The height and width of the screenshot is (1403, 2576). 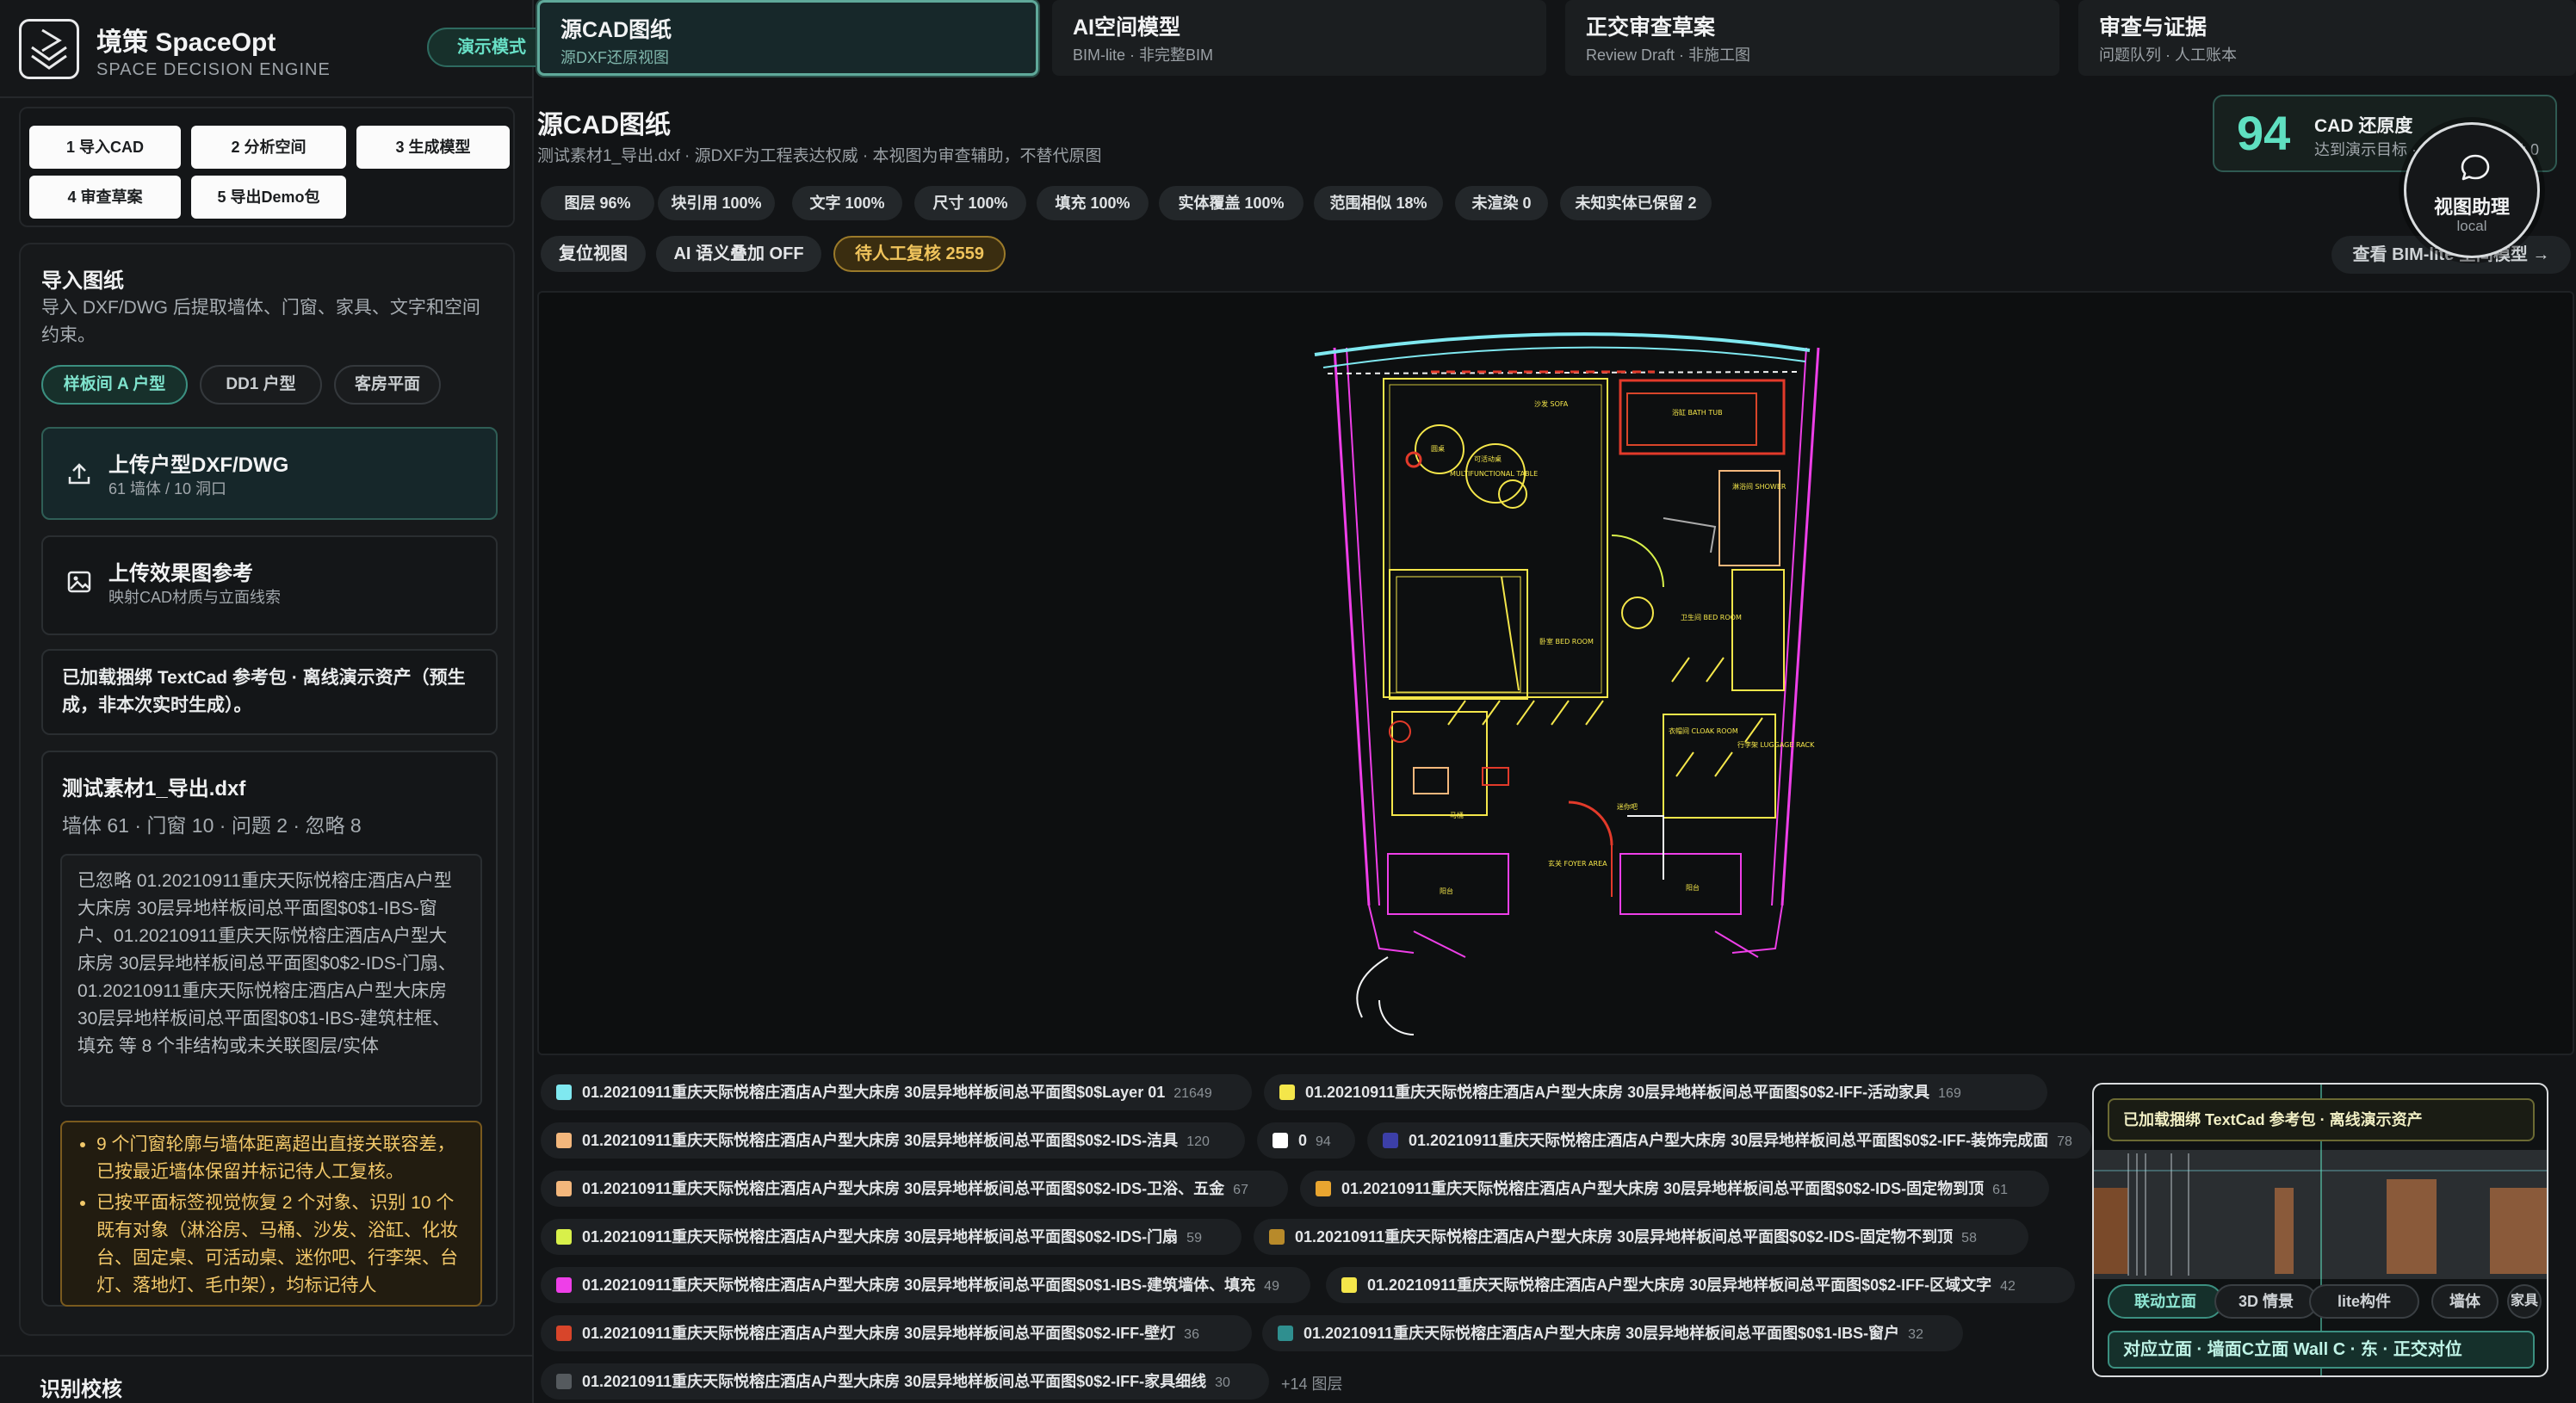 I want to click on layer-count: 36, so click(x=1192, y=1334).